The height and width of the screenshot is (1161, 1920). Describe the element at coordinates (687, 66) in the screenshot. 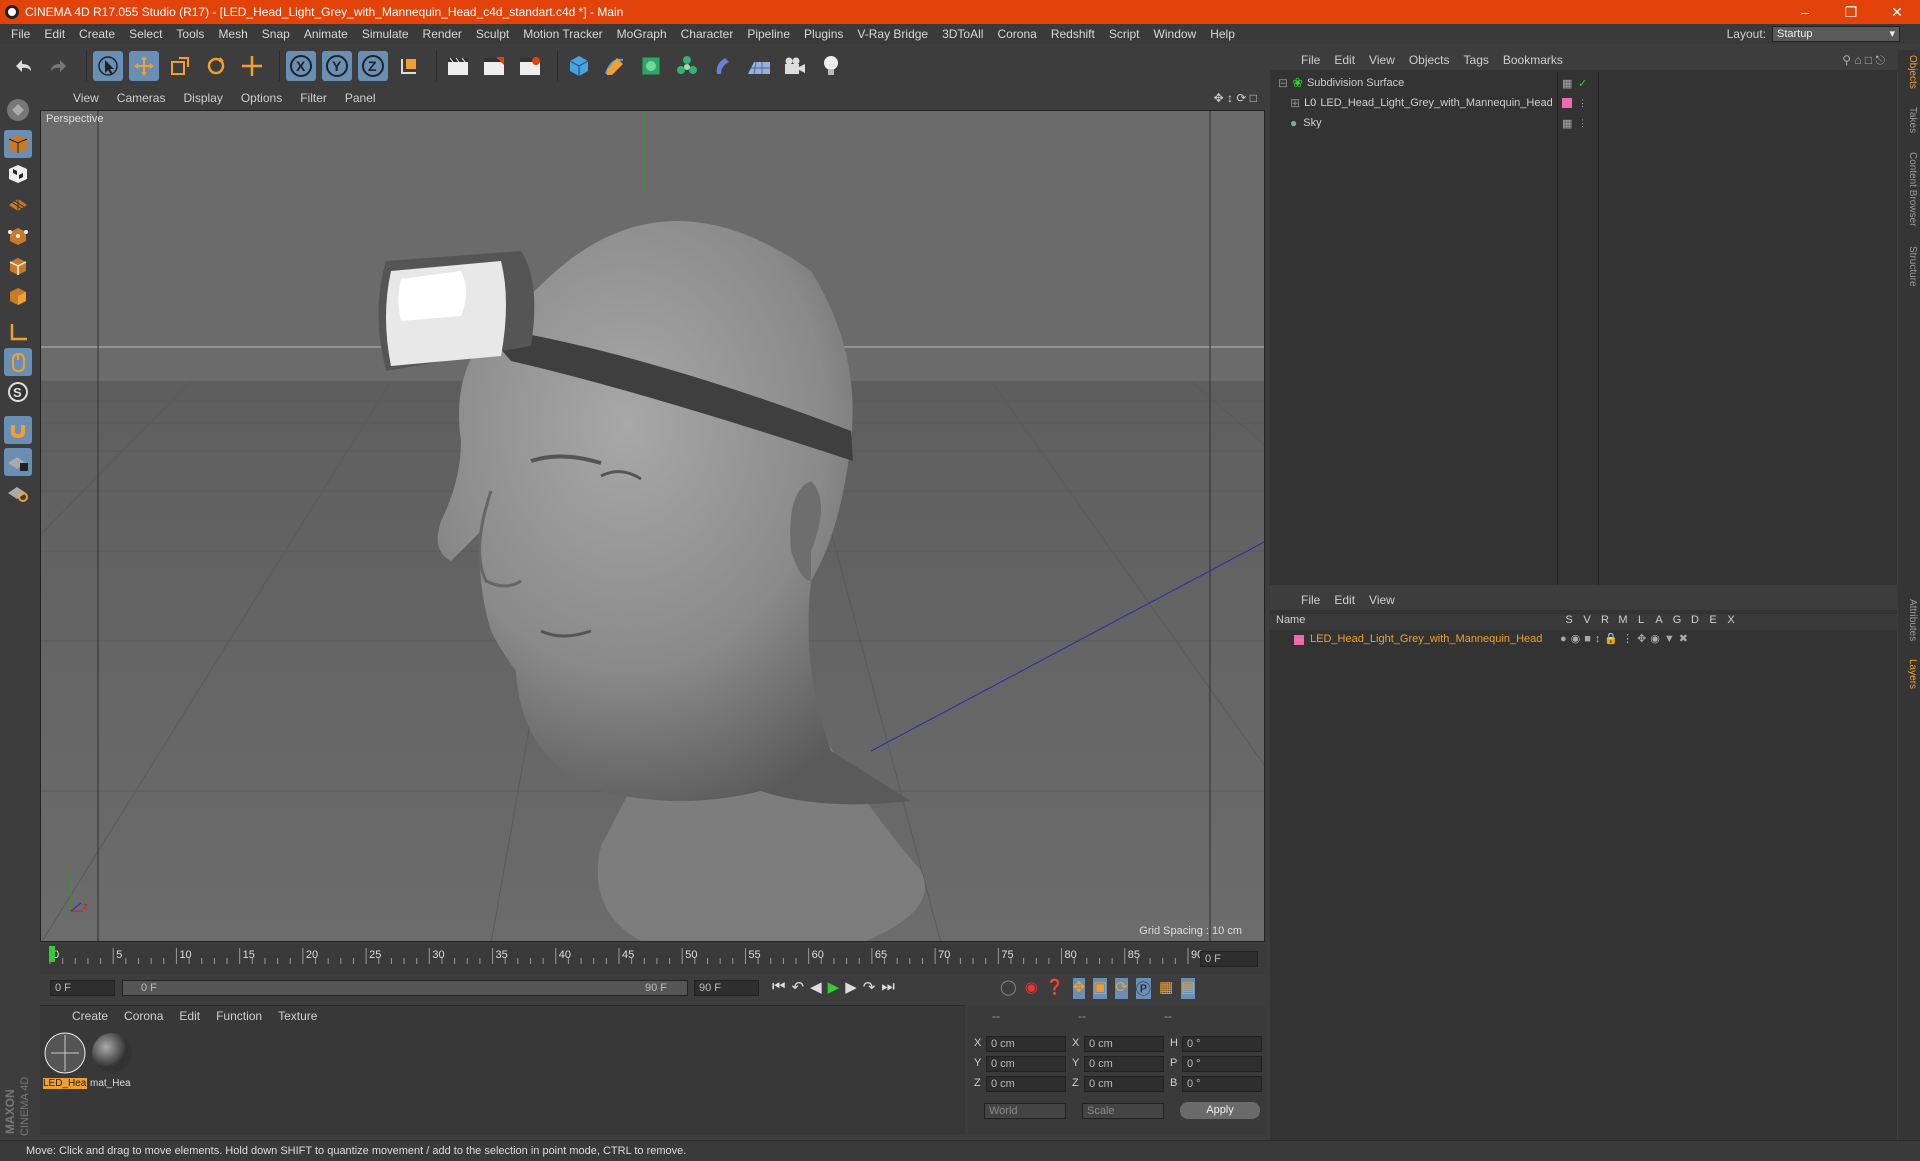

I see `mograph-cloner-button` at that location.